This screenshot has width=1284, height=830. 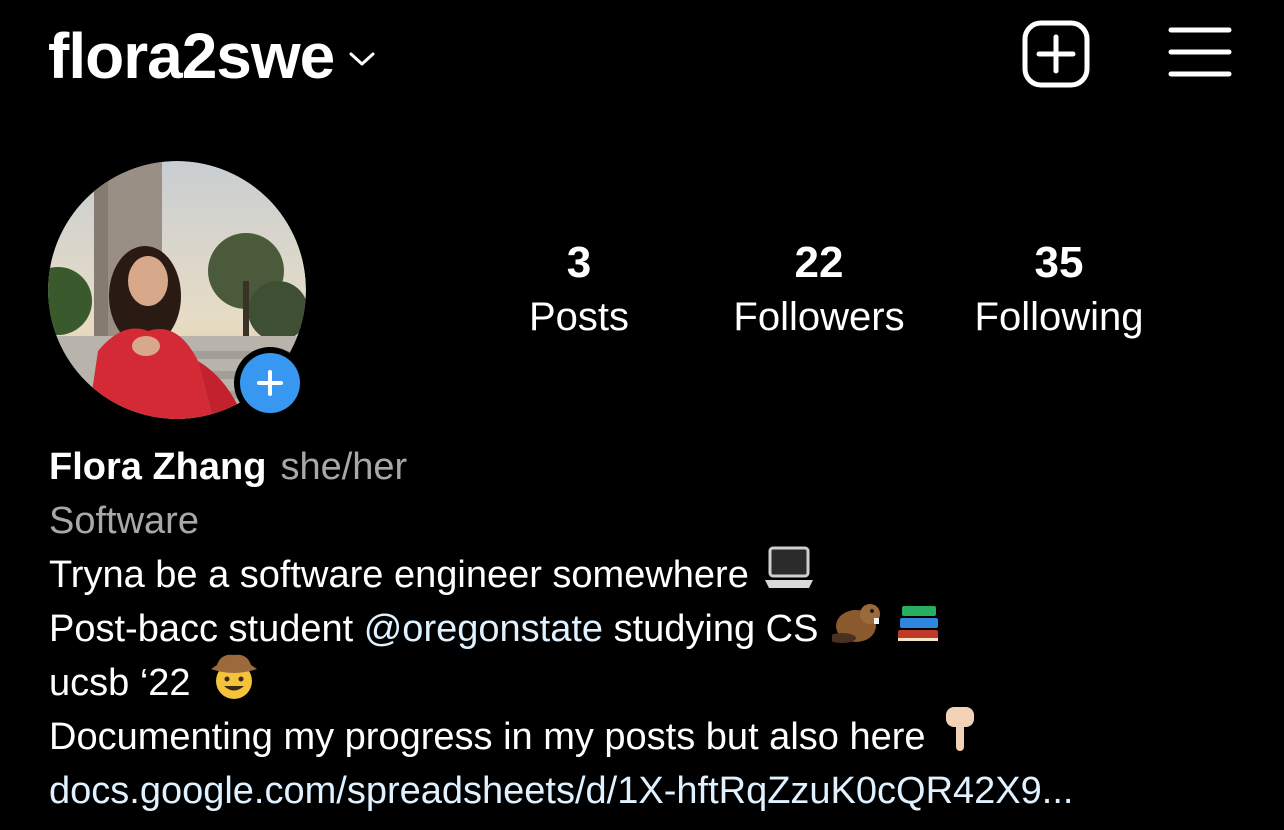 I want to click on following-count: 35, so click(x=1059, y=262).